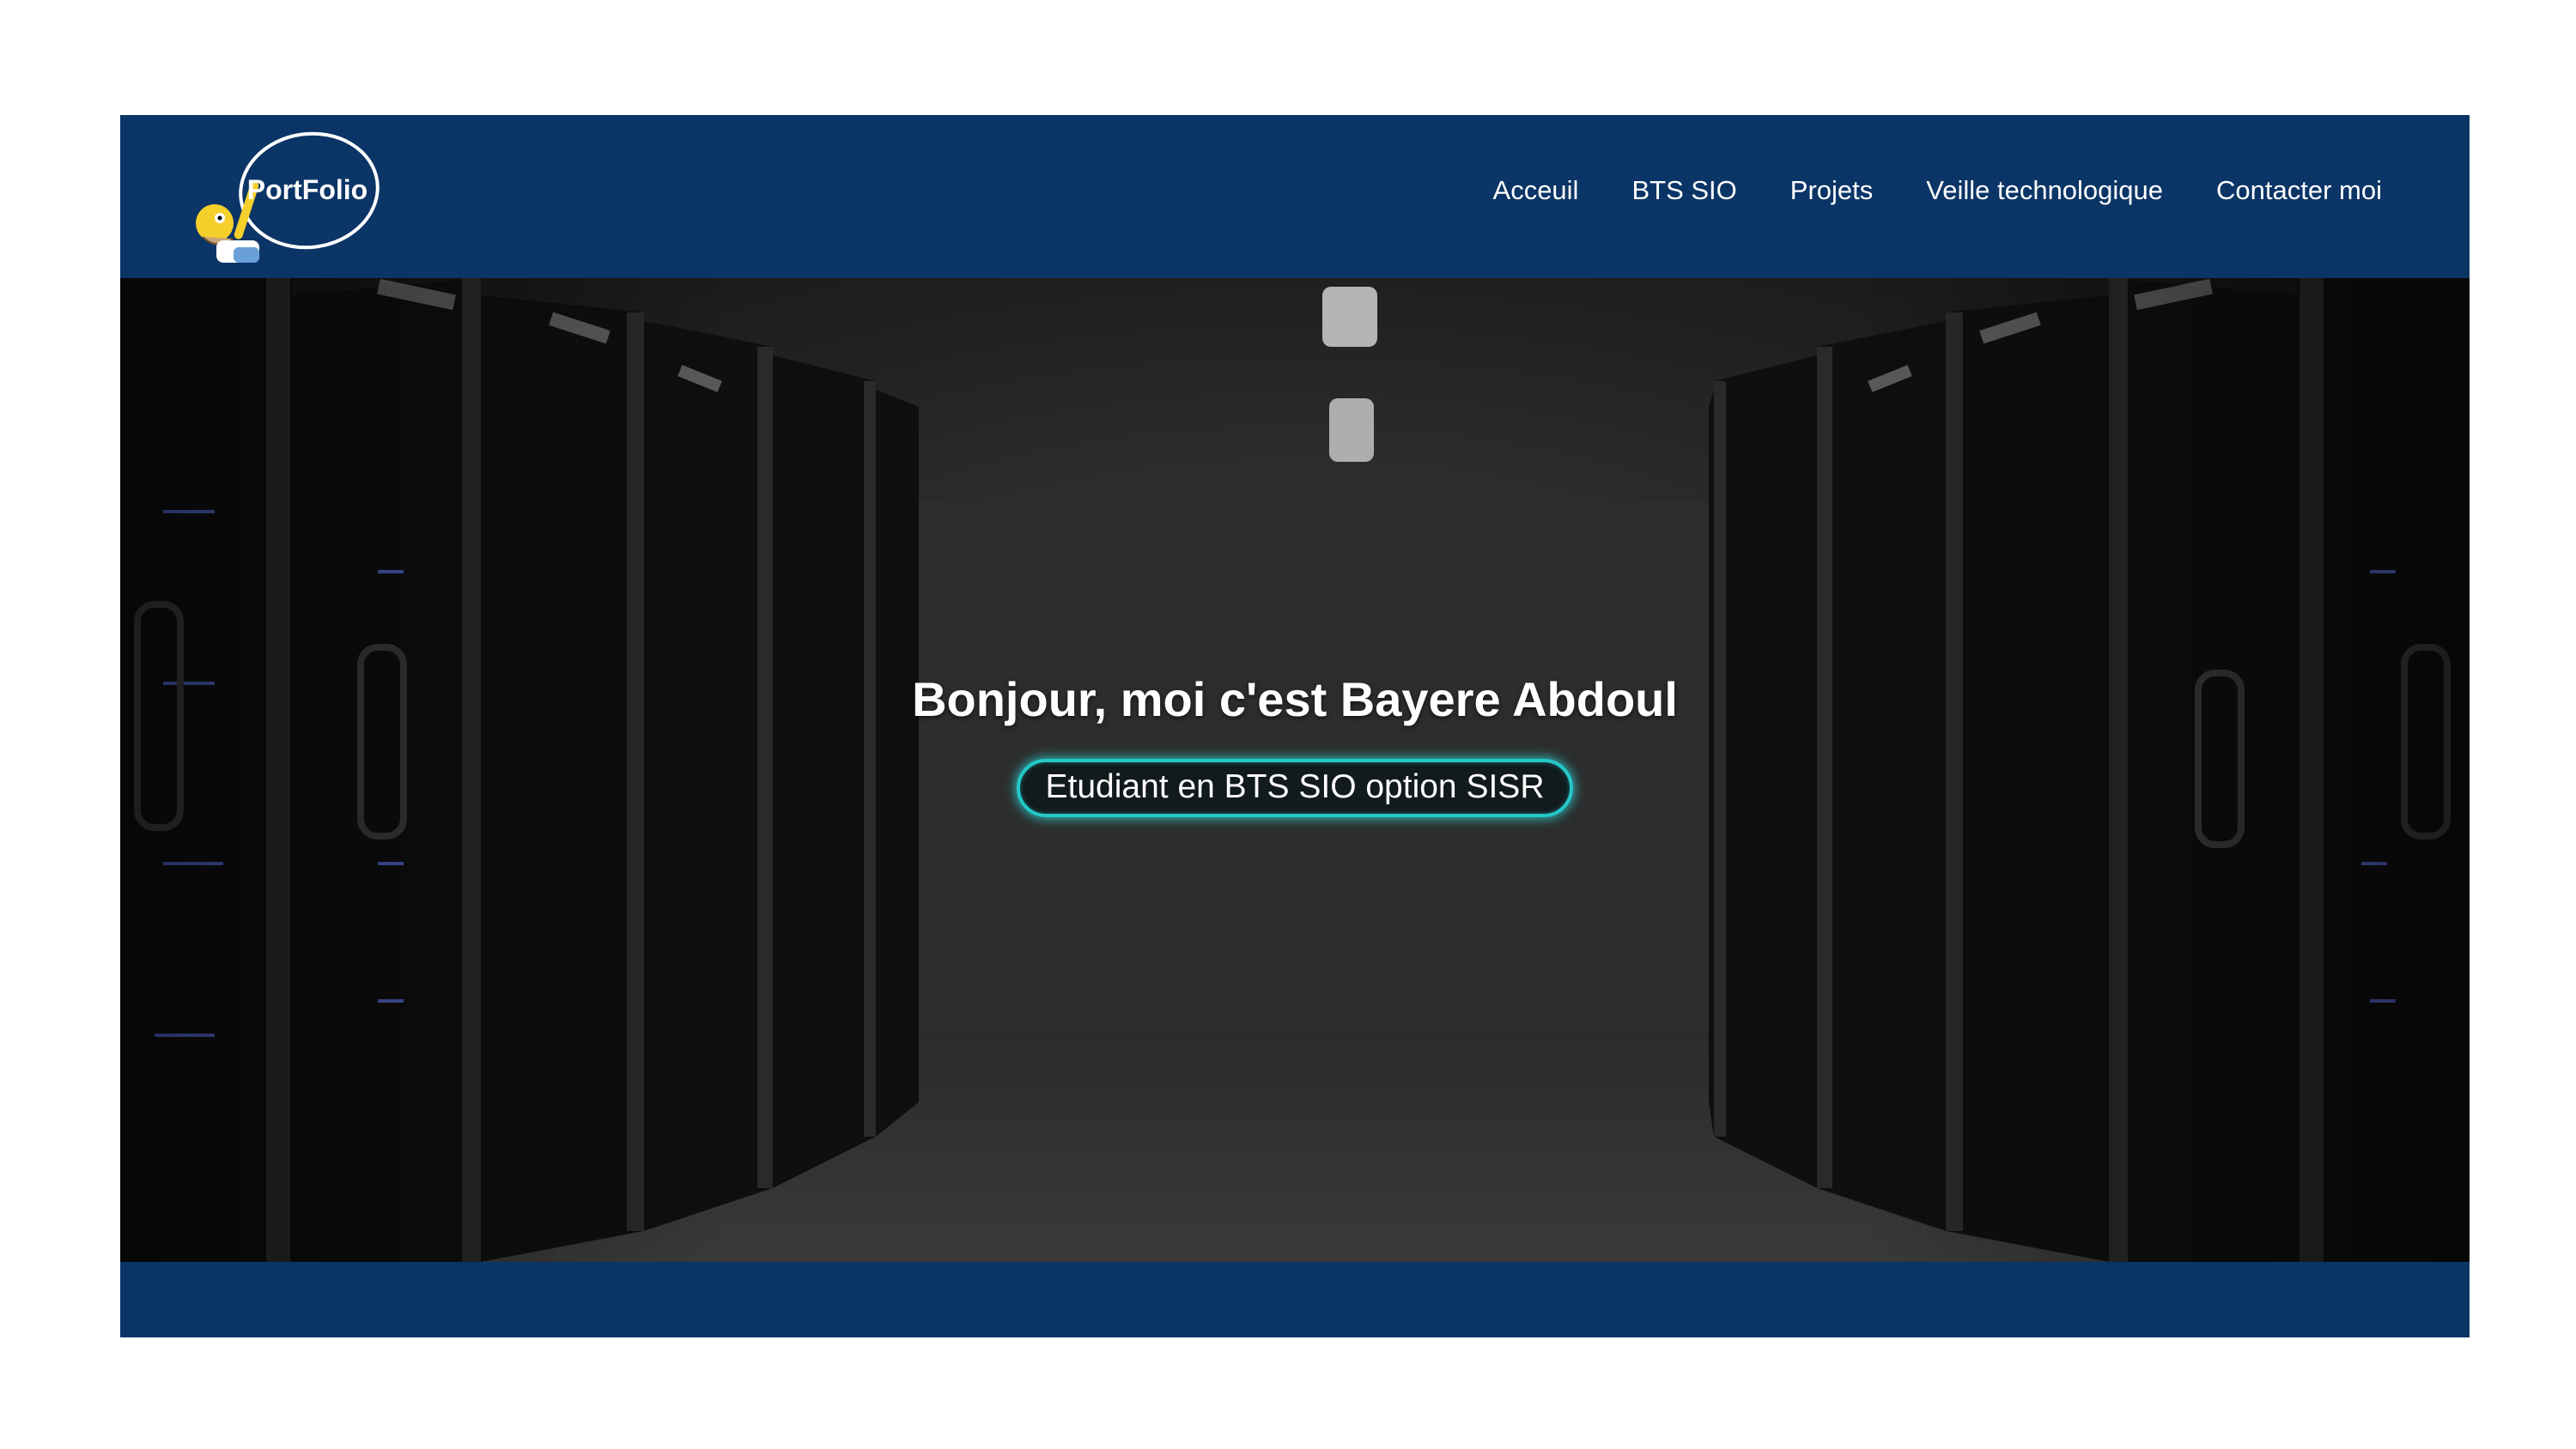 The width and height of the screenshot is (2576, 1449). I want to click on nav-link-bts-sio: BTS SIO, so click(1683, 190).